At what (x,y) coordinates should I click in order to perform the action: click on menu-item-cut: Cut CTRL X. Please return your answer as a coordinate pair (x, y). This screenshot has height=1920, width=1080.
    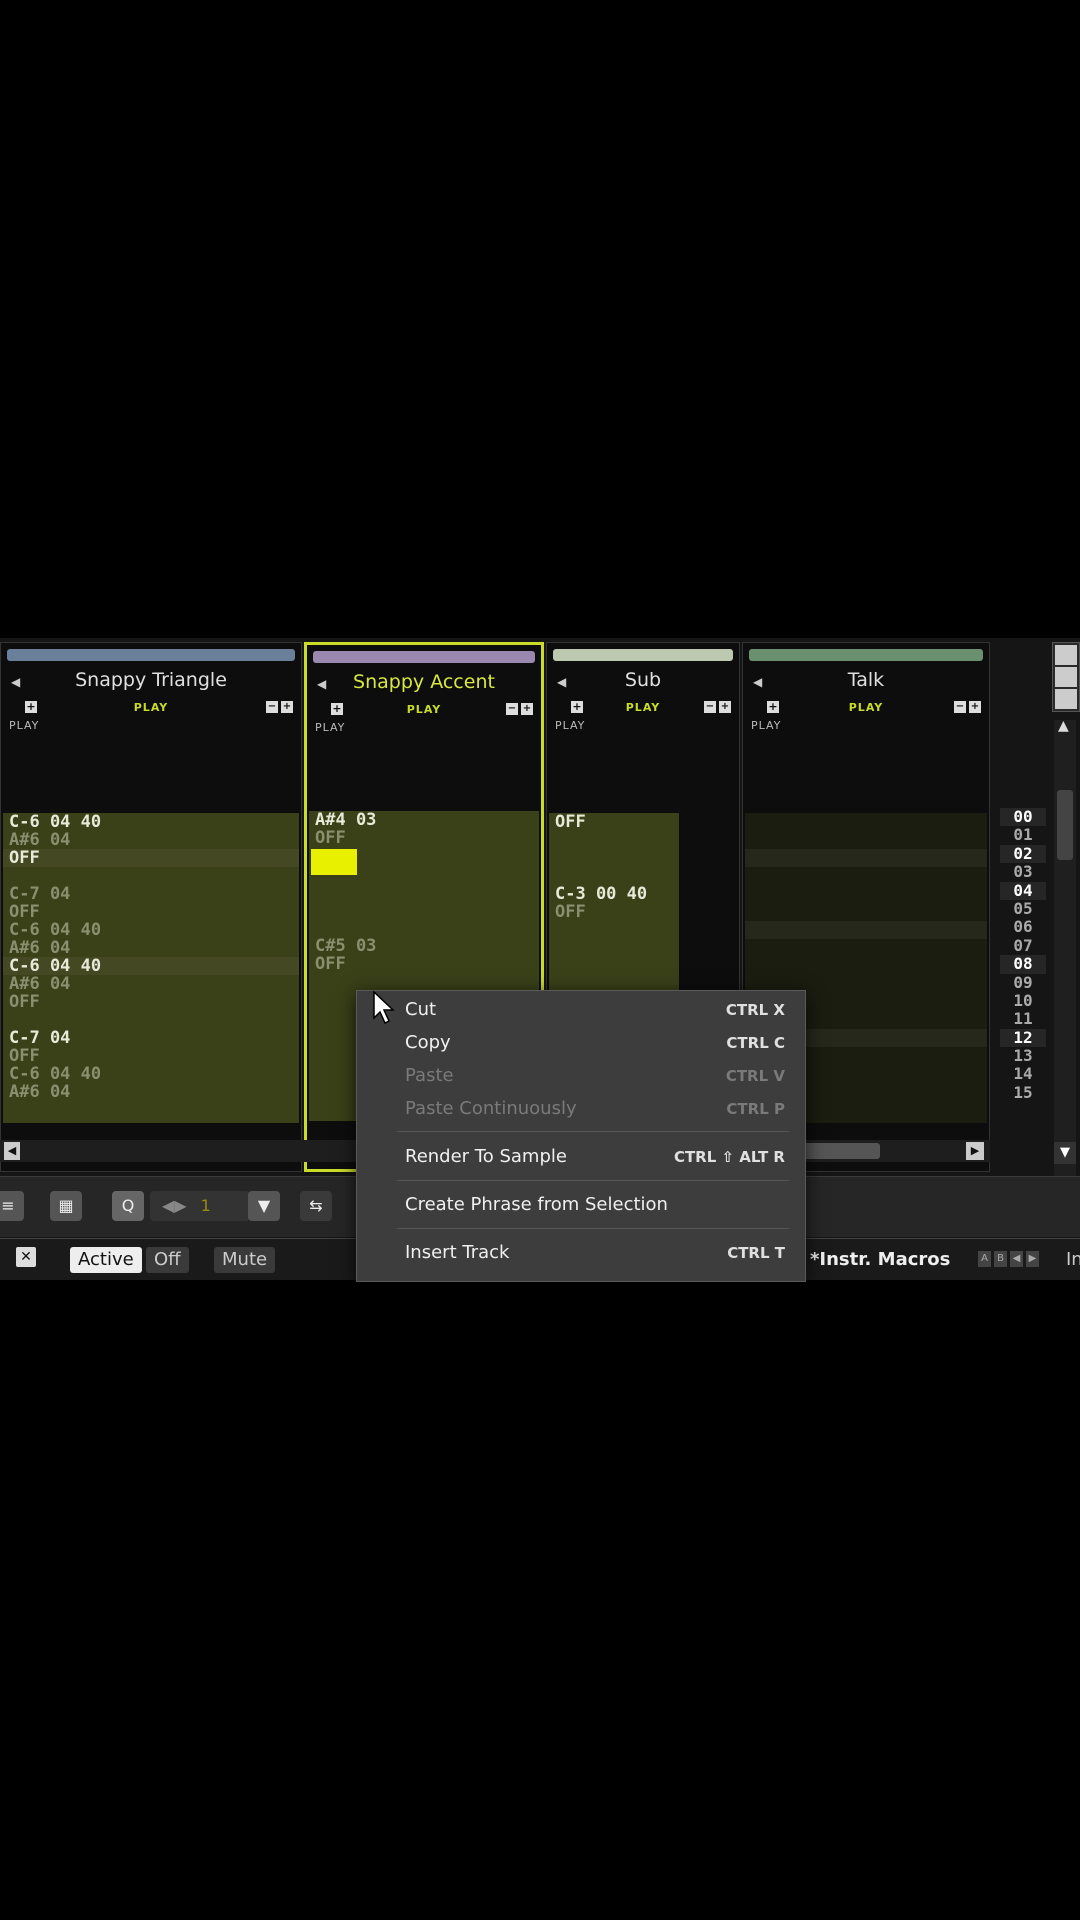
    Looking at the image, I should click on (581, 1011).